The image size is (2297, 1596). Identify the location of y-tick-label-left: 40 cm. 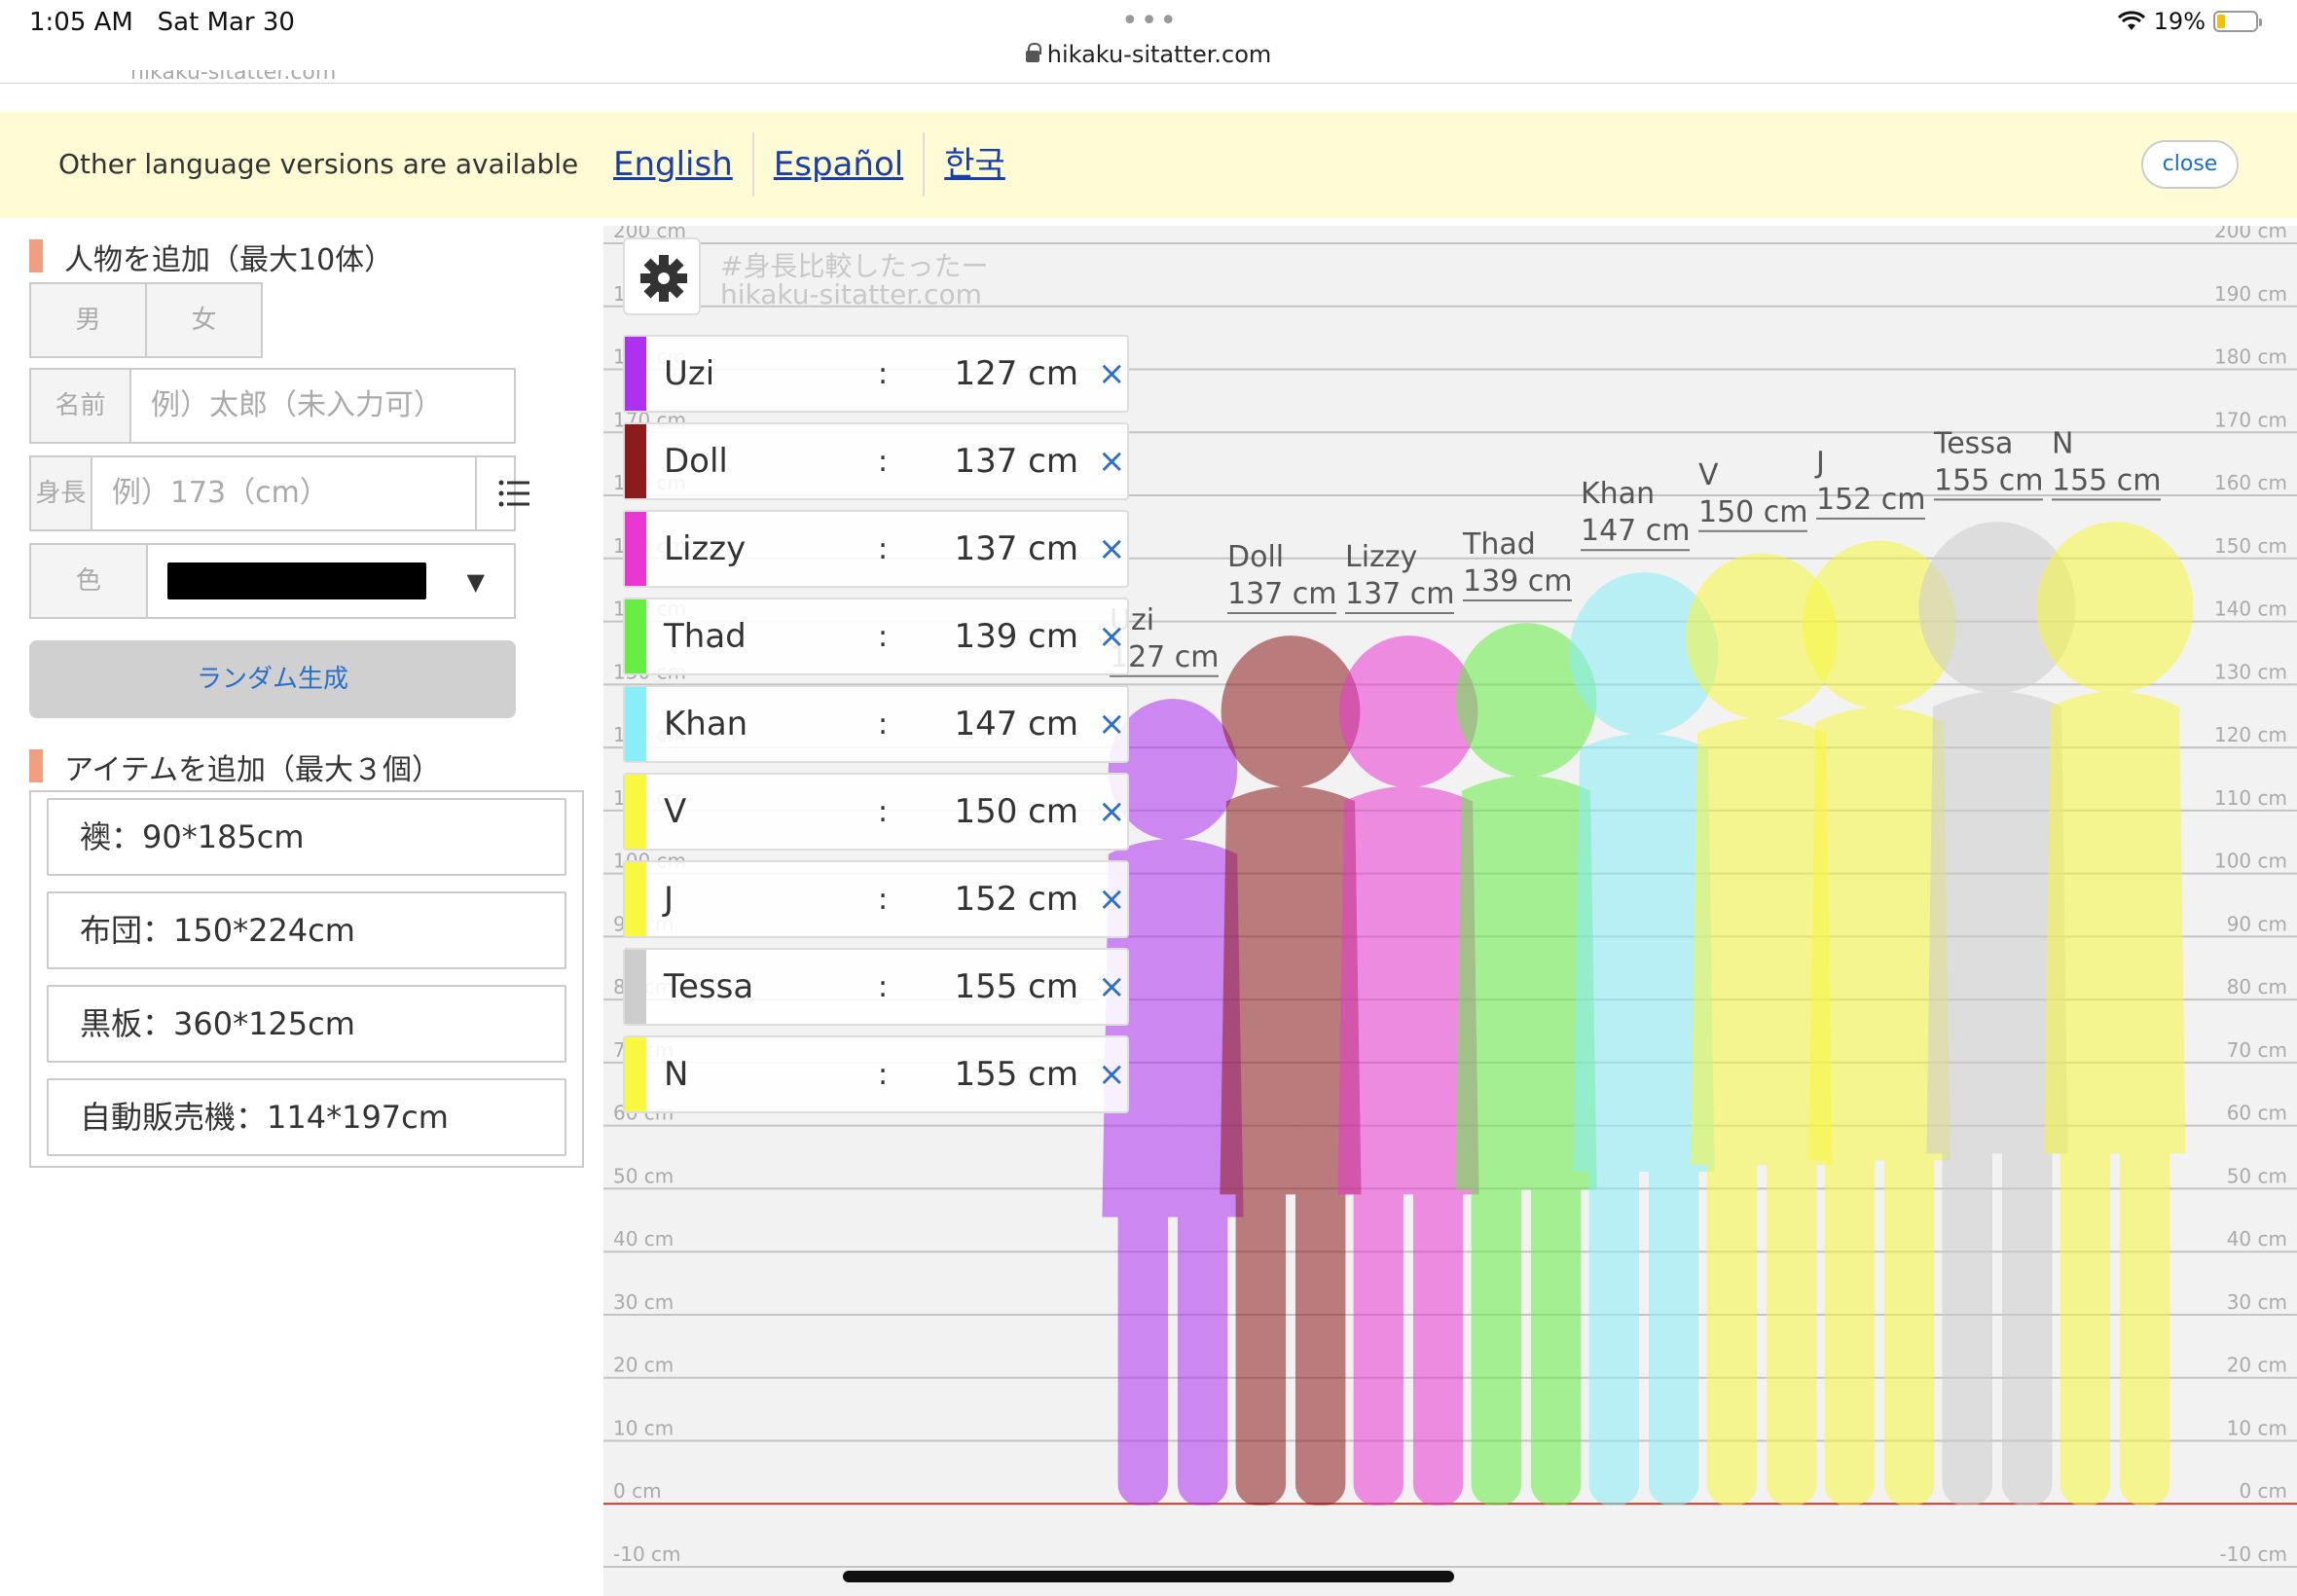
(643, 1239).